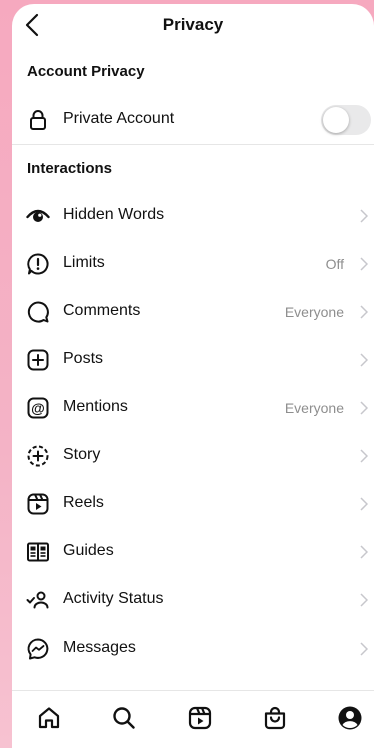 The image size is (374, 748). I want to click on item-label: Comments, so click(102, 310).